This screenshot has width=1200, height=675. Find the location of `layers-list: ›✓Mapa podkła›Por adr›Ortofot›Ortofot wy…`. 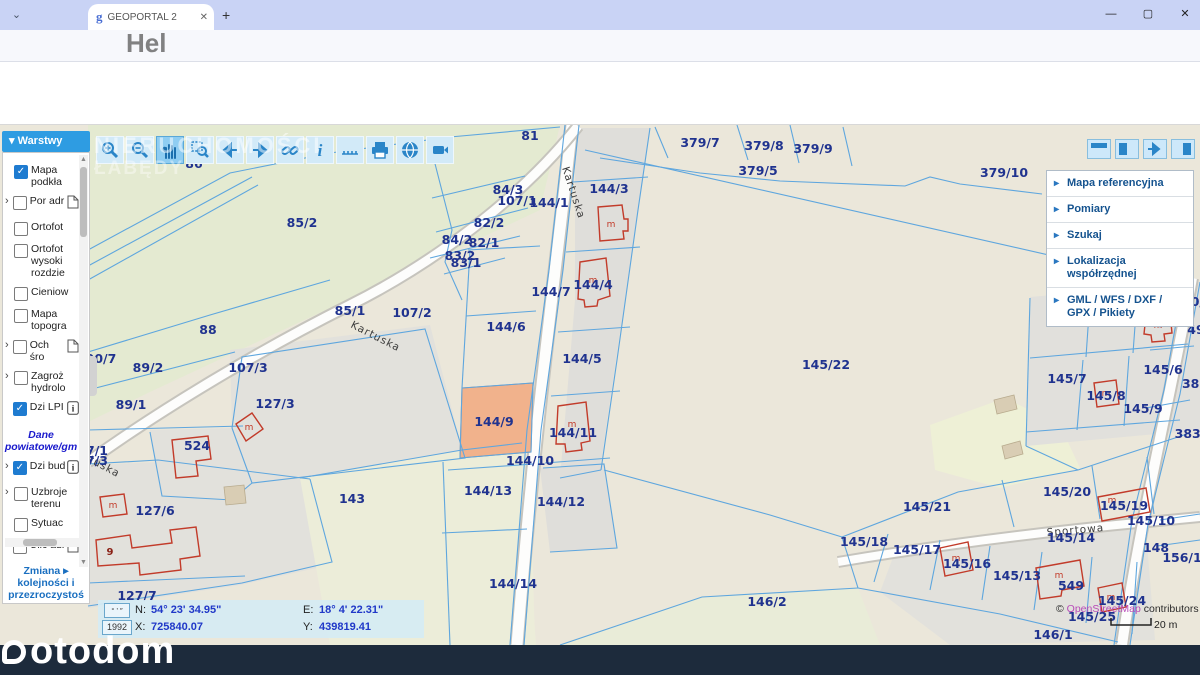

layers-list: ›✓Mapa podkła›Por adr›Ortofot›Ortofot wy… is located at coordinates (41, 357).